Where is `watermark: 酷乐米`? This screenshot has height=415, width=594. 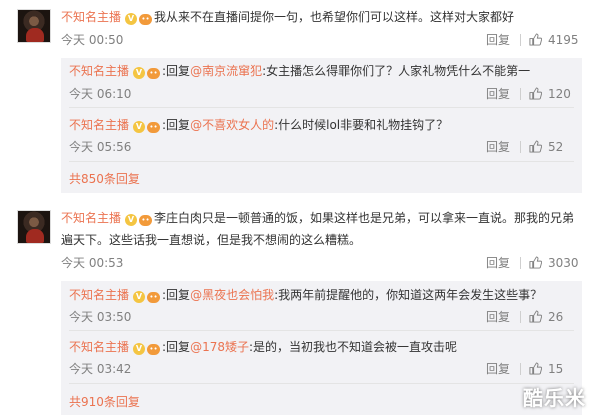
watermark: 酷乐米 is located at coordinates (554, 398).